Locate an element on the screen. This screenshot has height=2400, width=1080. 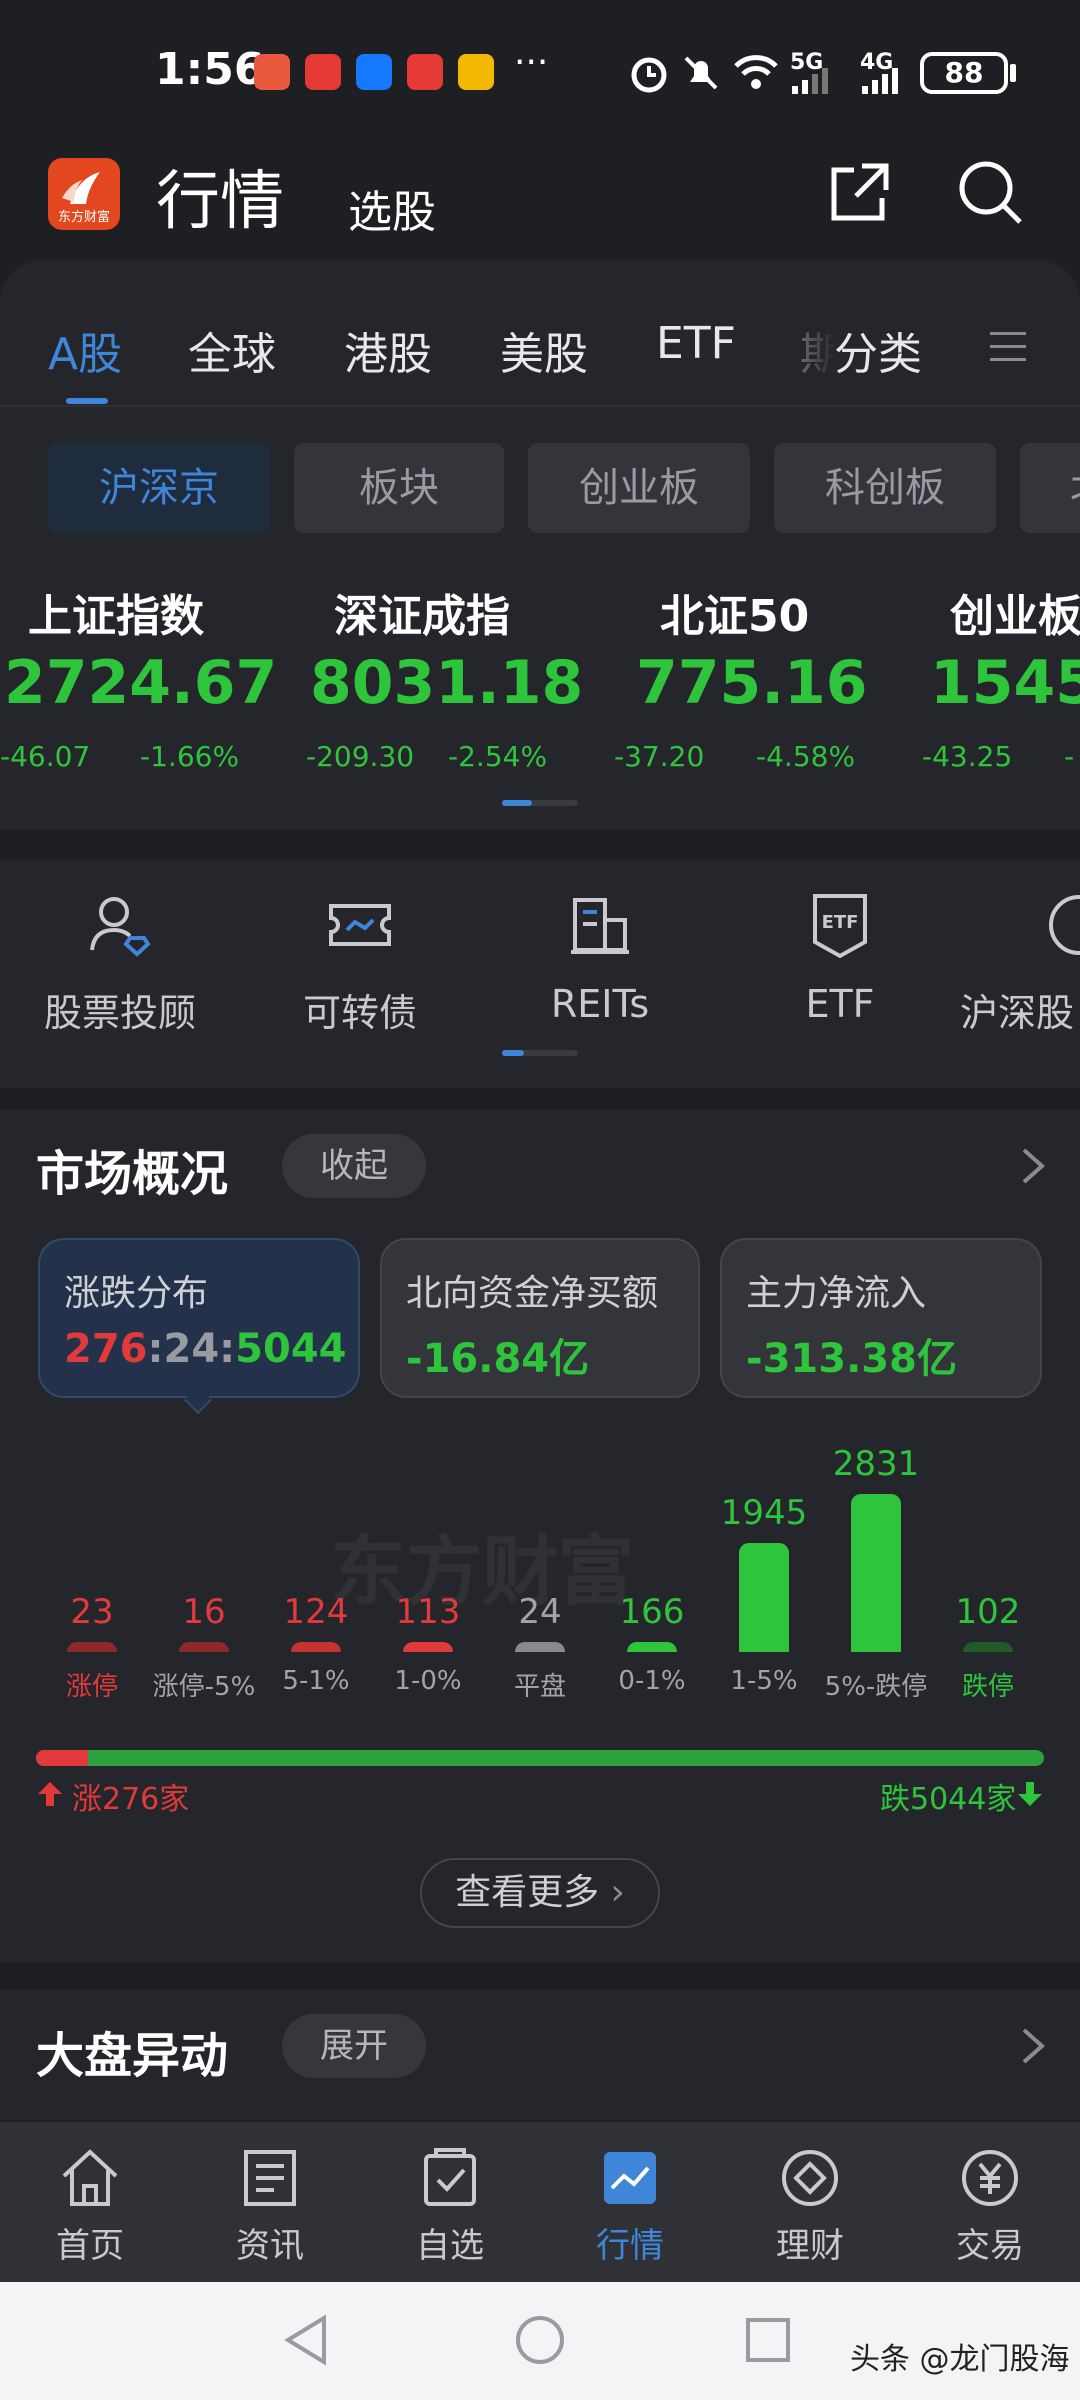
app-logo-text: 东方财富 is located at coordinates (83, 217).